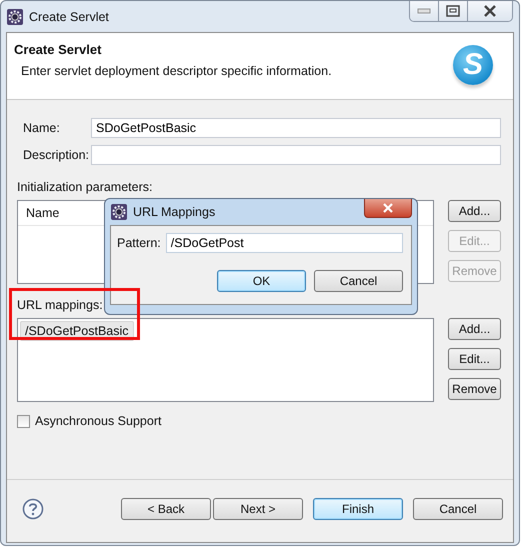 The height and width of the screenshot is (548, 526). Describe the element at coordinates (473, 65) in the screenshot. I see `logo-icon: S` at that location.